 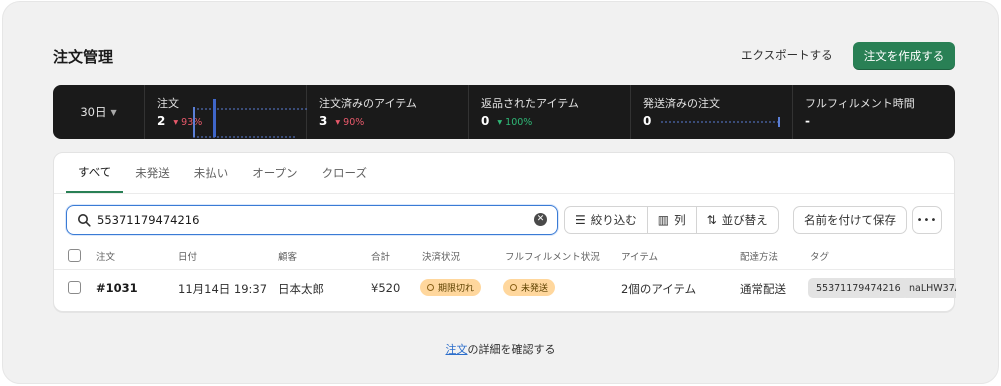 What do you see at coordinates (323, 121) in the screenshot?
I see `metric-value: 3` at bounding box center [323, 121].